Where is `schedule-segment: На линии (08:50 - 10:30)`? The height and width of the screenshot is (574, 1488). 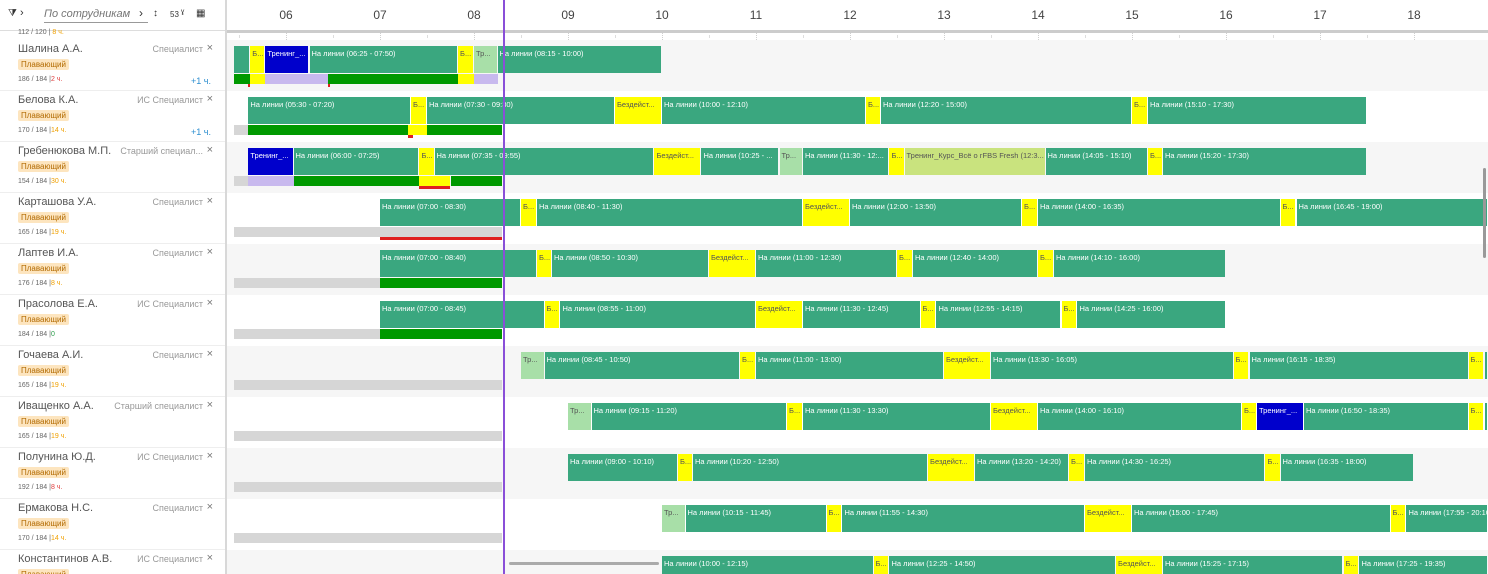
schedule-segment: На линии (08:50 - 10:30) is located at coordinates (630, 263).